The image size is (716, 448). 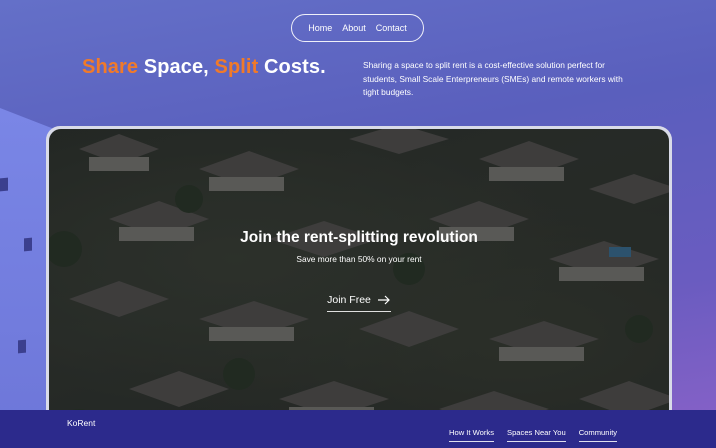 I want to click on headline-share: Share, so click(x=110, y=67).